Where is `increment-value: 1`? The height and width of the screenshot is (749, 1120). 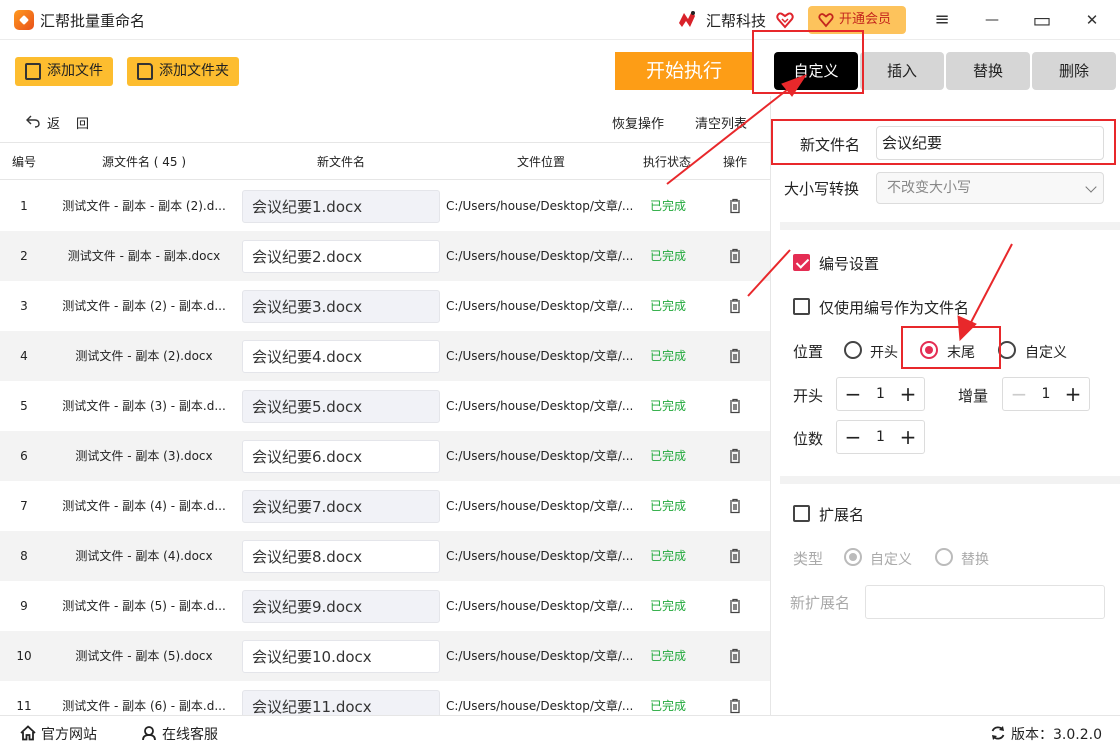 increment-value: 1 is located at coordinates (1046, 394).